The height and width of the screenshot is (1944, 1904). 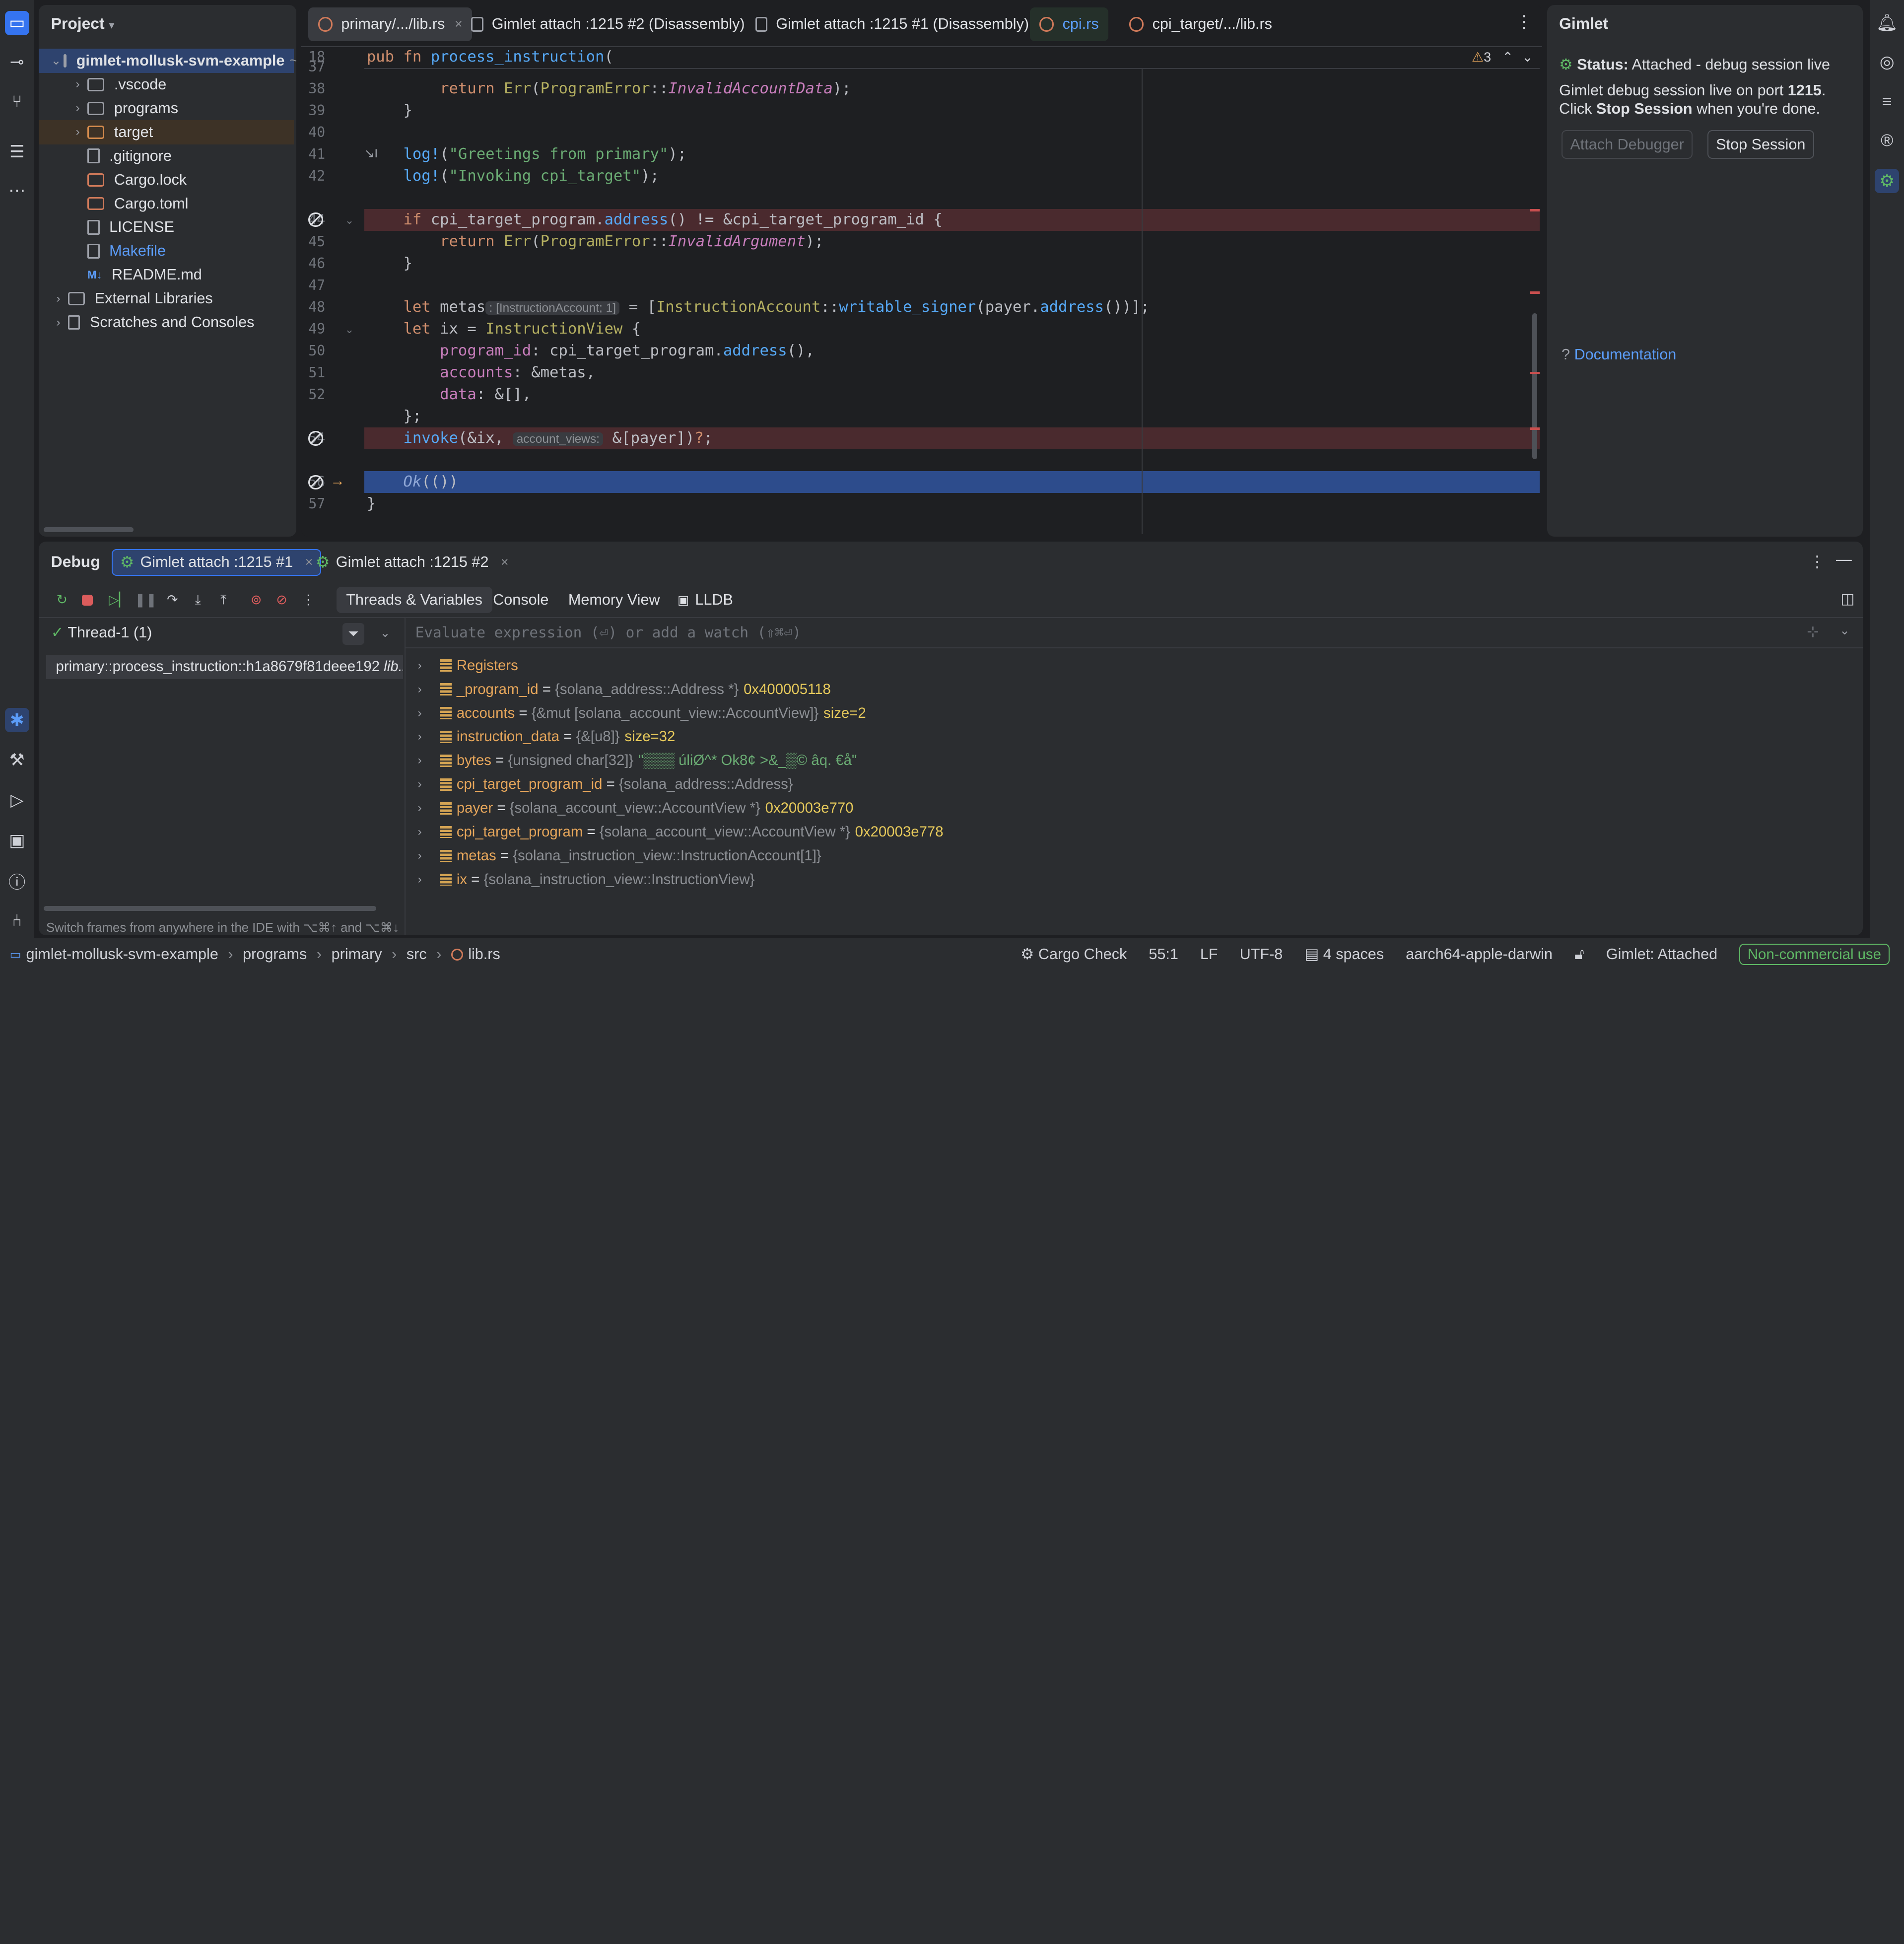 What do you see at coordinates (166, 227) in the screenshot?
I see `tree-item: LICENSE` at bounding box center [166, 227].